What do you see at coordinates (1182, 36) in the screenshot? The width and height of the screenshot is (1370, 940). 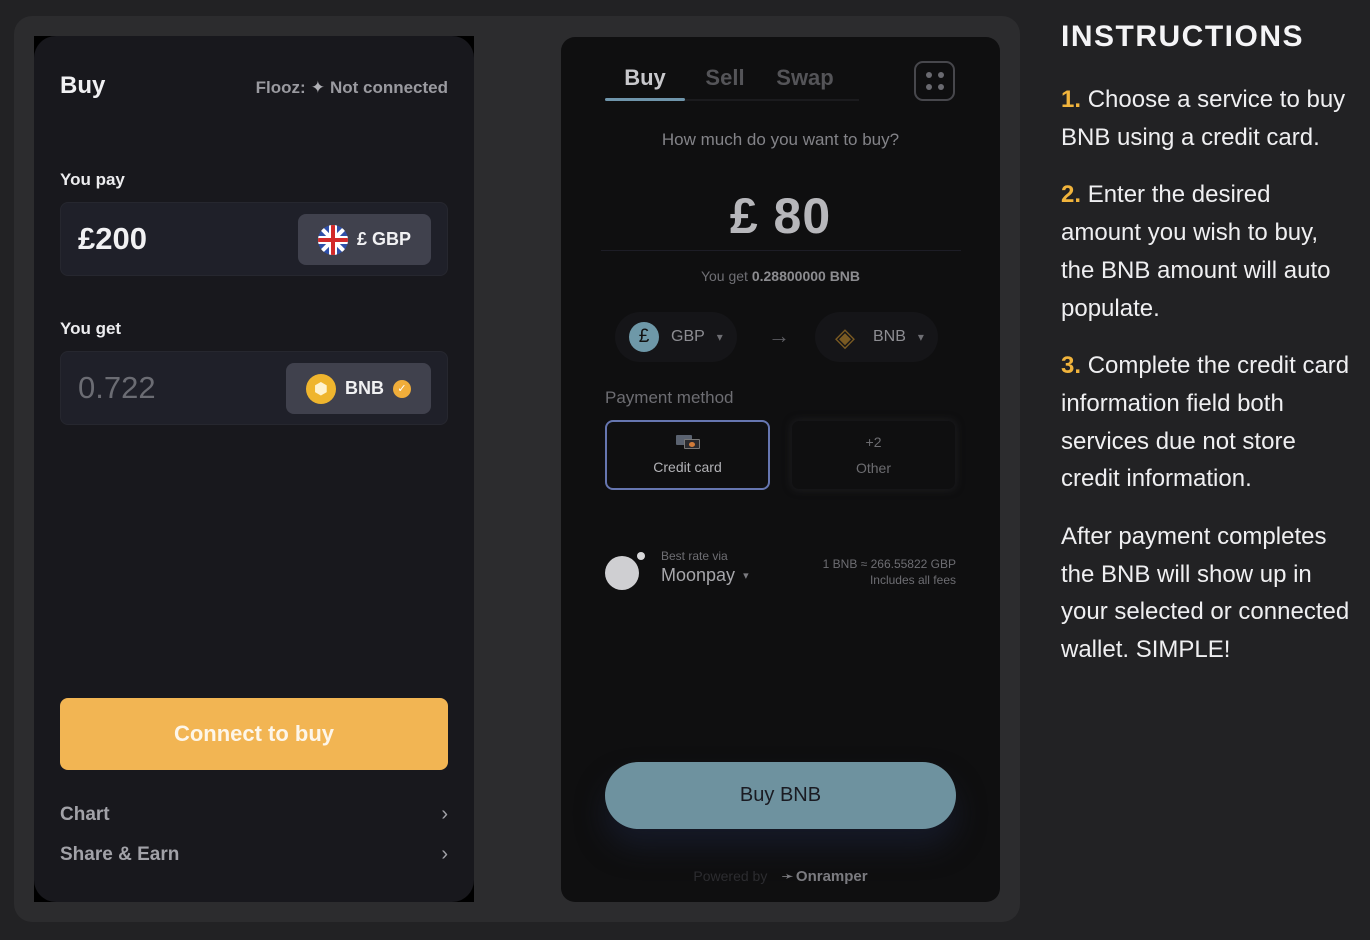 I see `instructions-title: INSTRUCTIONS` at bounding box center [1182, 36].